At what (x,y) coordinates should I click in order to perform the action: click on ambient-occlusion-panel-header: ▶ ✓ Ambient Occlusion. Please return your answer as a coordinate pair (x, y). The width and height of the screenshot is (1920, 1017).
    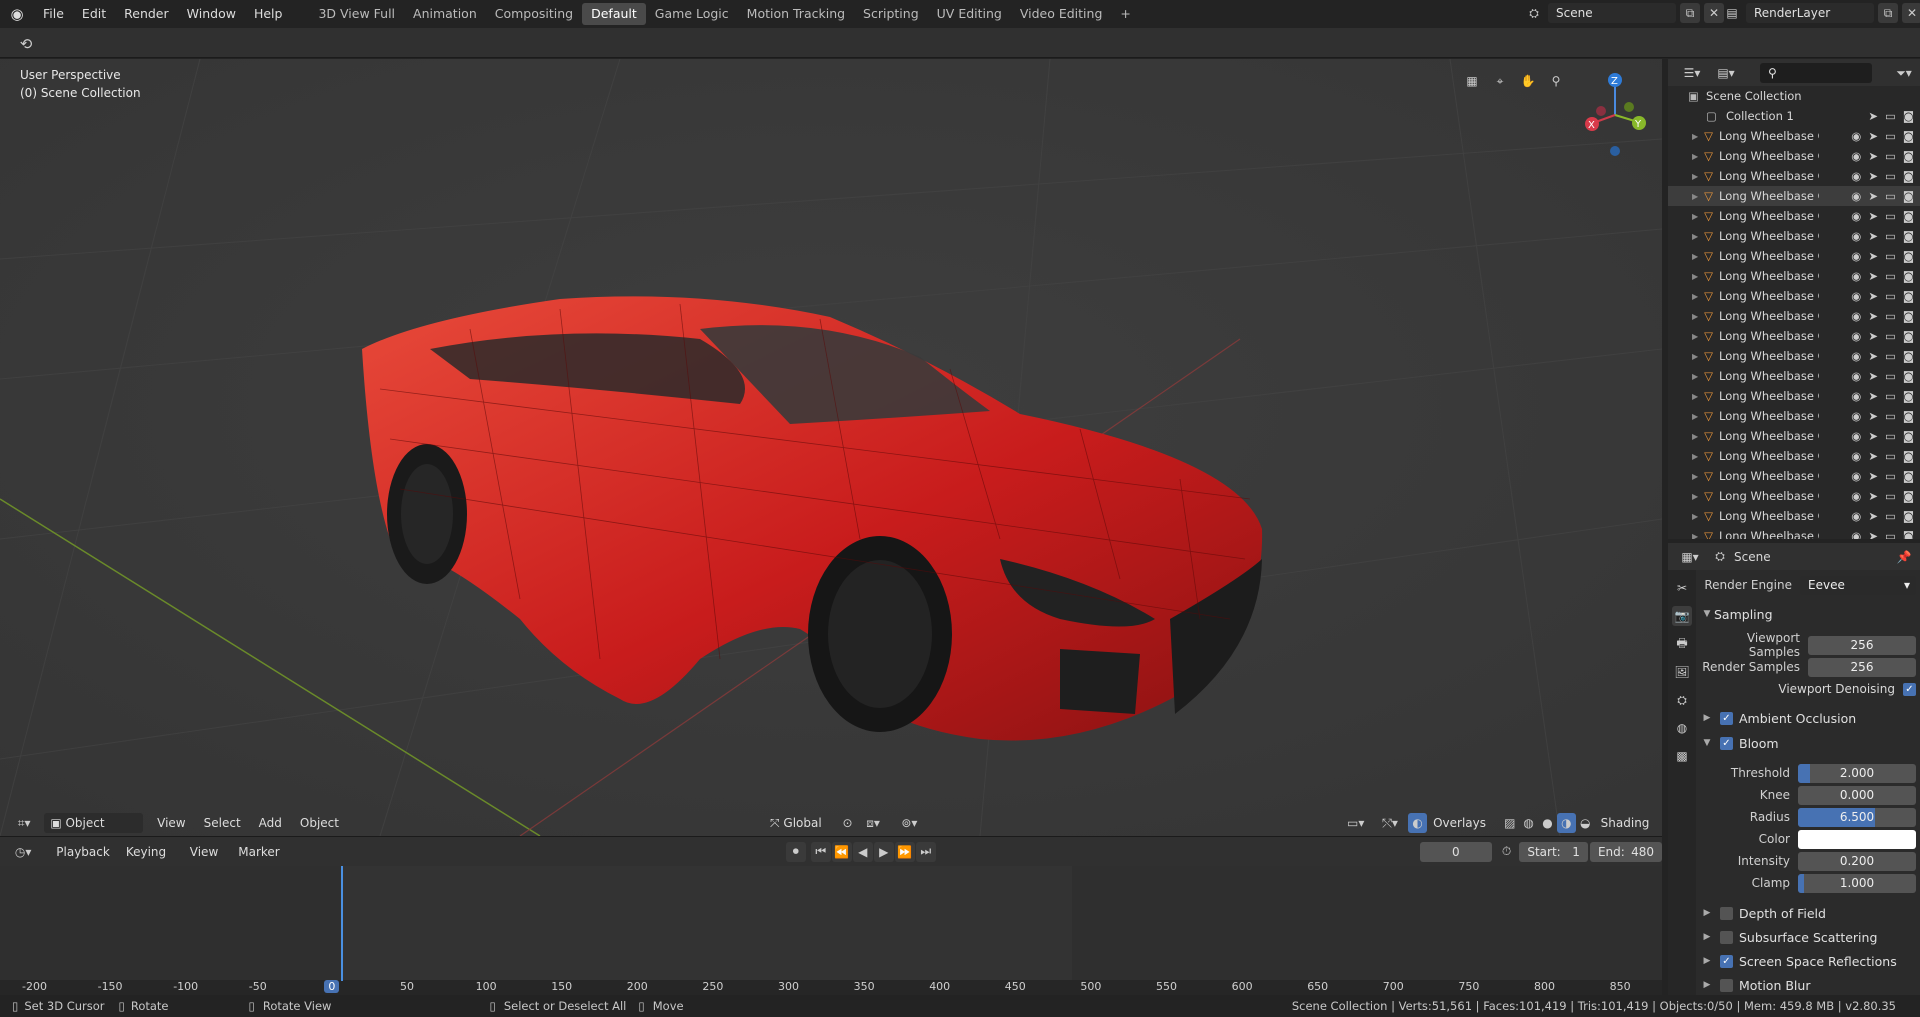
    Looking at the image, I should click on (1808, 718).